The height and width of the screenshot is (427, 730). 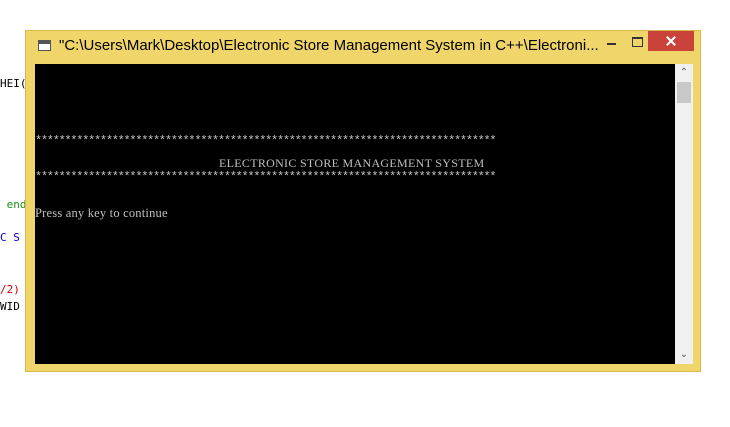 I want to click on continue-prompt: Press any key to continue, so click(x=101, y=213).